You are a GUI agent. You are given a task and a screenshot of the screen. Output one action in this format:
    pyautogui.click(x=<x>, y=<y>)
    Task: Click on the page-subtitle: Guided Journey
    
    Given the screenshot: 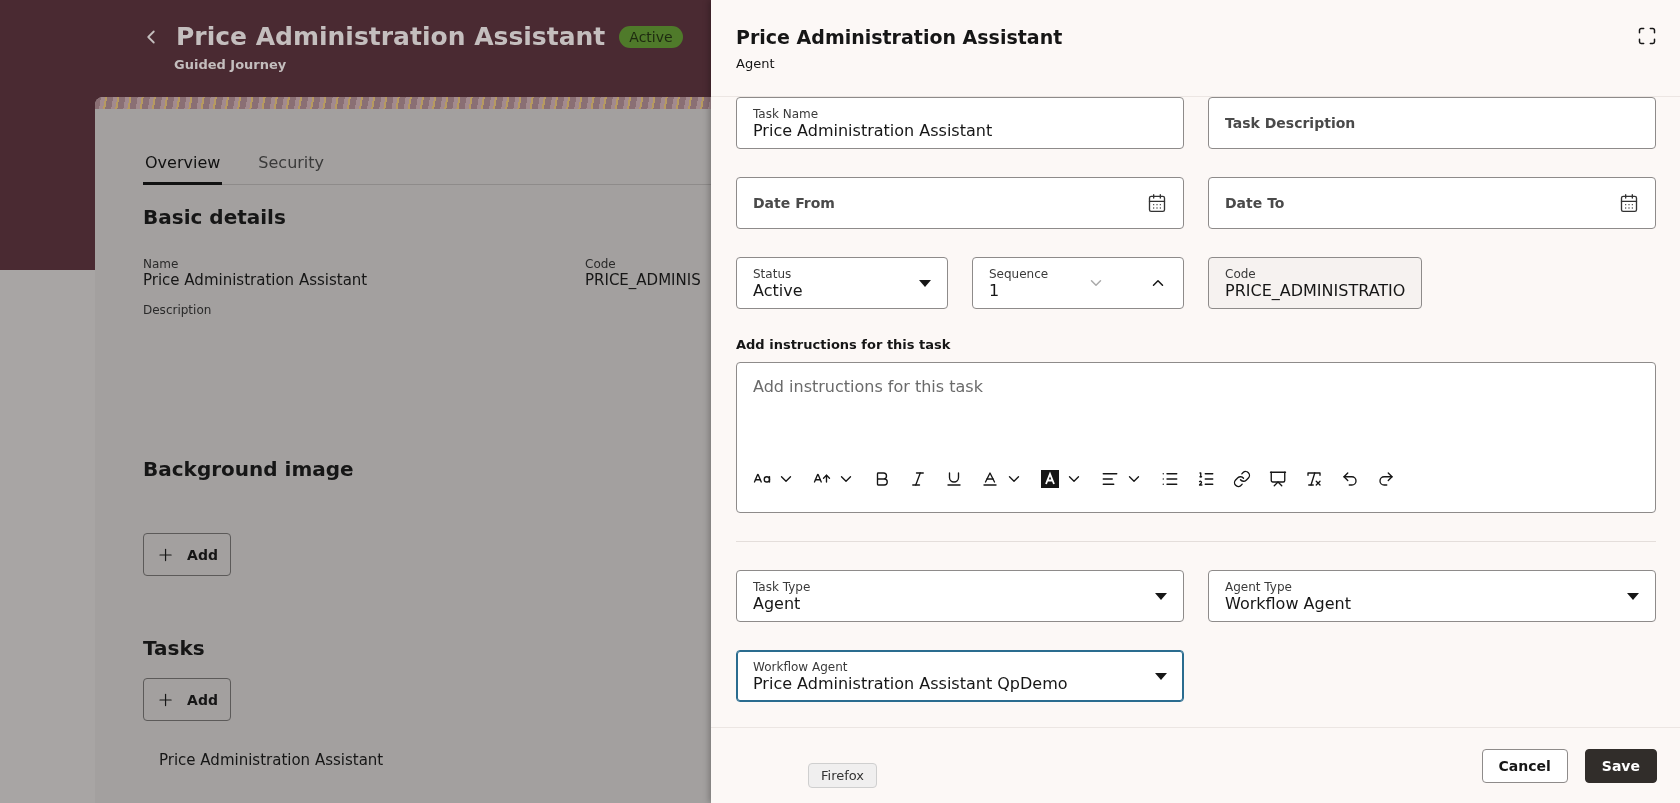 What is the action you would take?
    pyautogui.click(x=231, y=64)
    